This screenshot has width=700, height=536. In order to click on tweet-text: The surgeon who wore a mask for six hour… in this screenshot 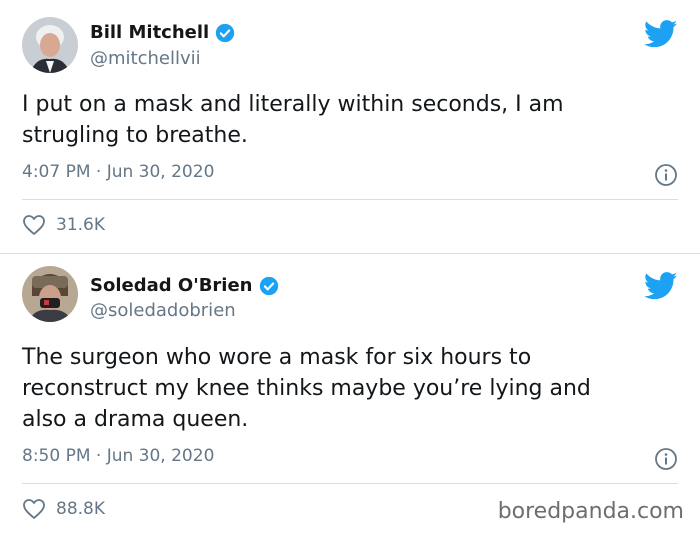, I will do `click(306, 388)`.